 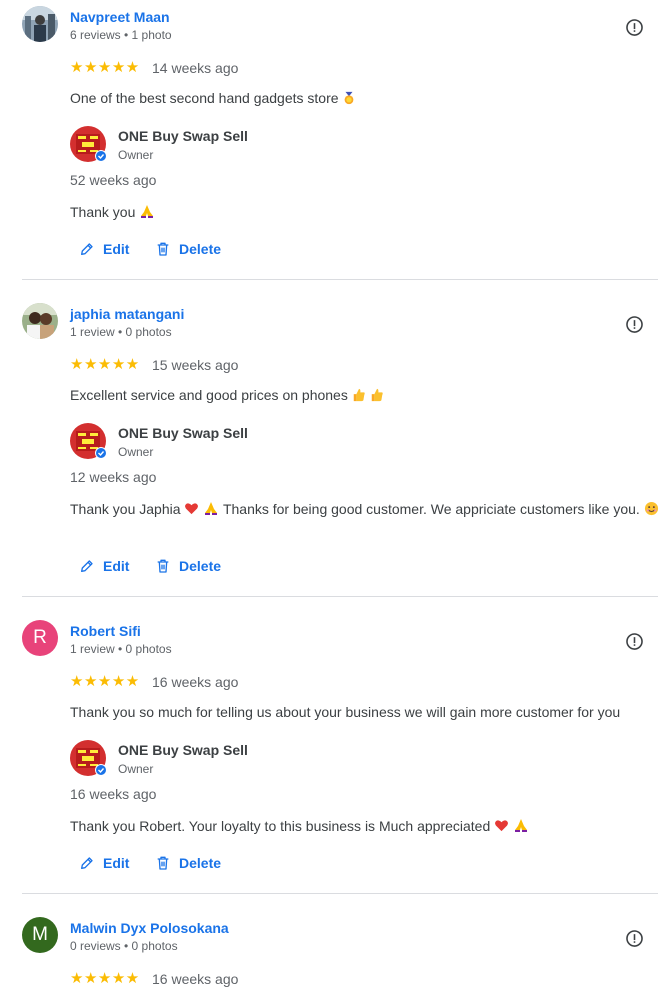 I want to click on reviewer-name: Navpreet Maan, so click(x=120, y=17).